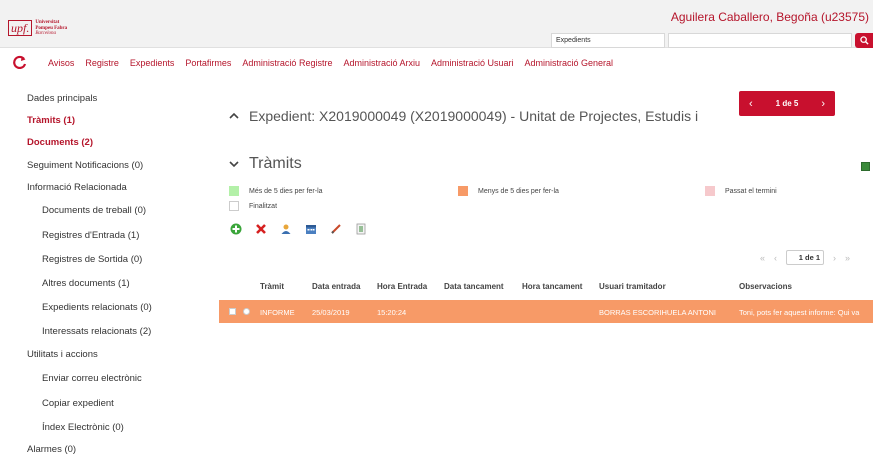  Describe the element at coordinates (751, 191) in the screenshot. I see `legend-label: Passat el termini` at that location.